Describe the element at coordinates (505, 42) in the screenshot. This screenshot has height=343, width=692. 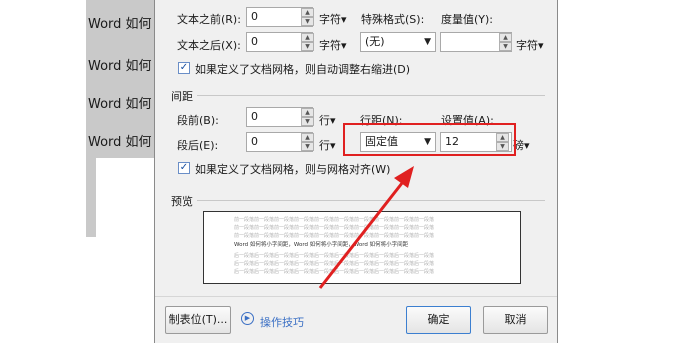
I see `measure-spinner: ▲ ▼` at that location.